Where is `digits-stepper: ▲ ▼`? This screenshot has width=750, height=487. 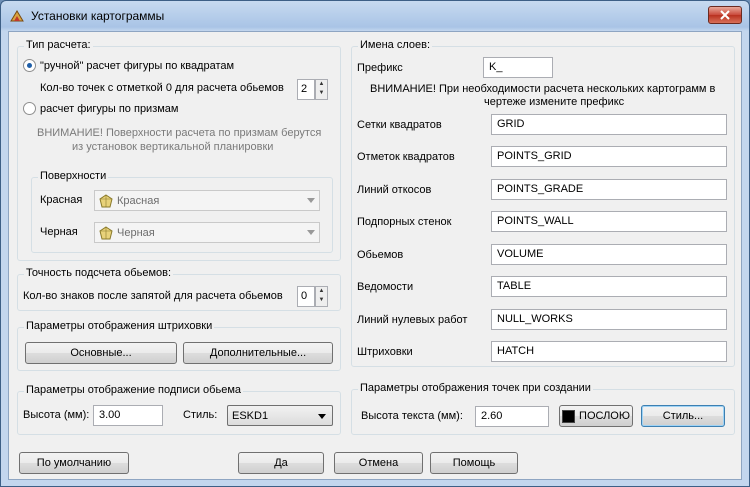
digits-stepper: ▲ ▼ is located at coordinates (321, 296).